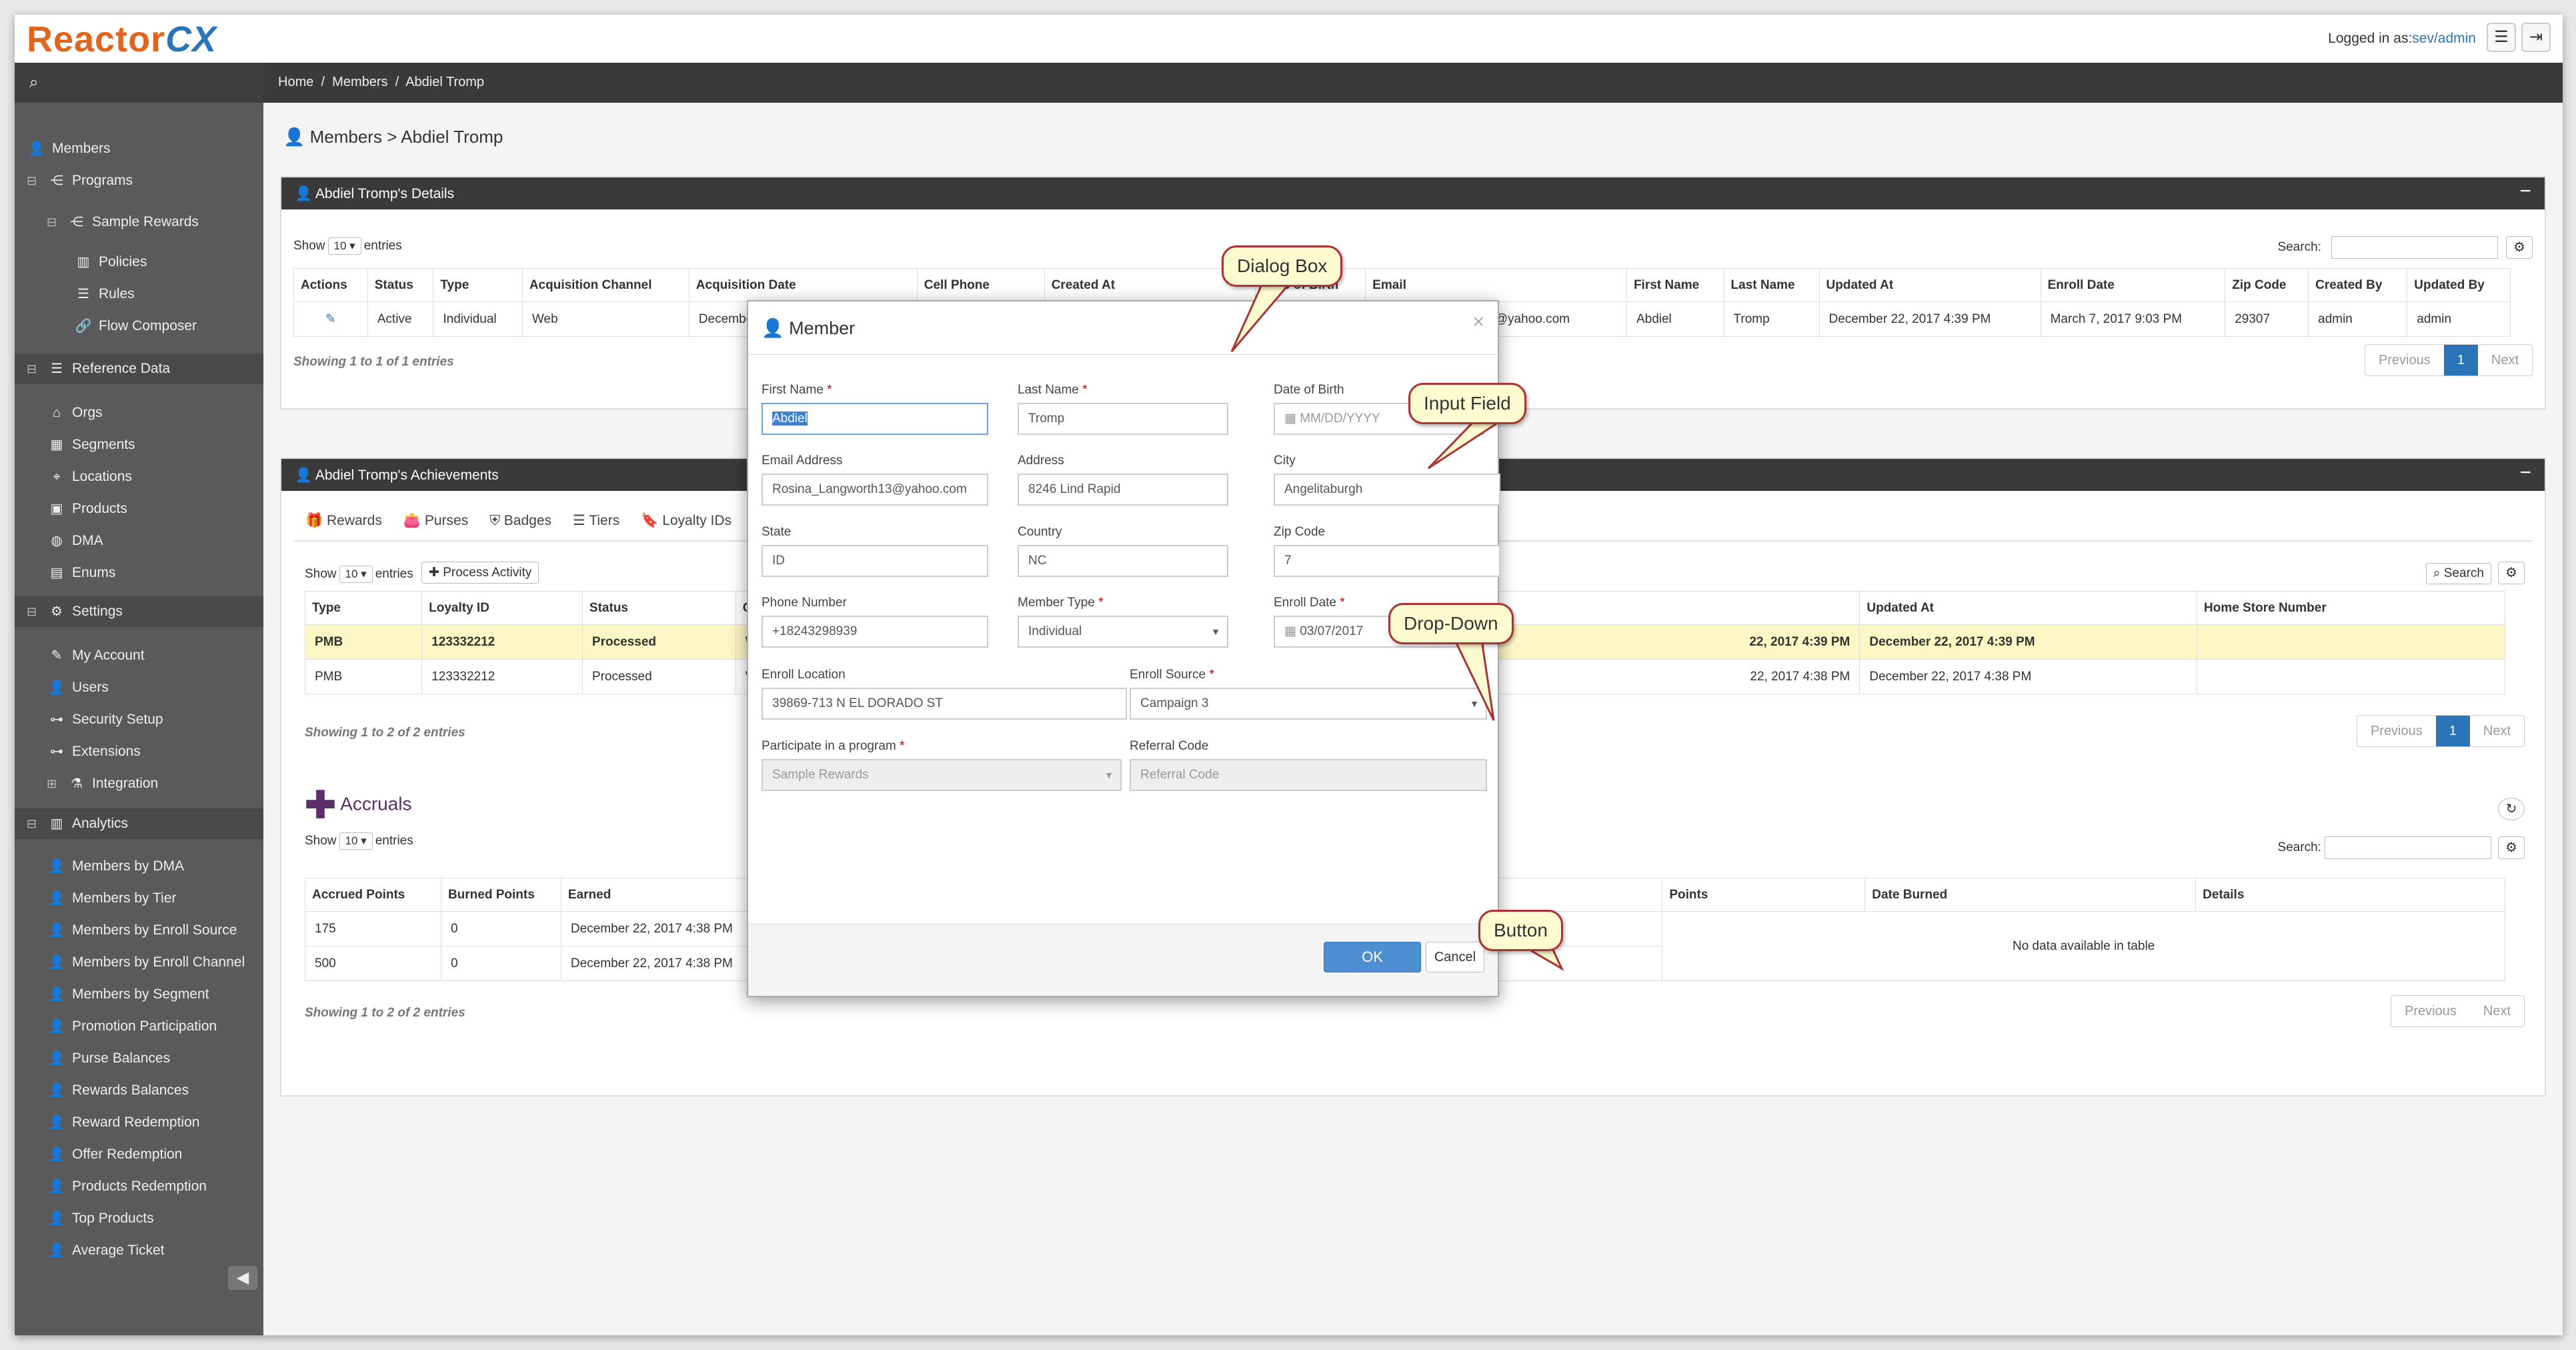  Describe the element at coordinates (1451, 623) in the screenshot. I see `callout-dropdown: Drop-Down` at that location.